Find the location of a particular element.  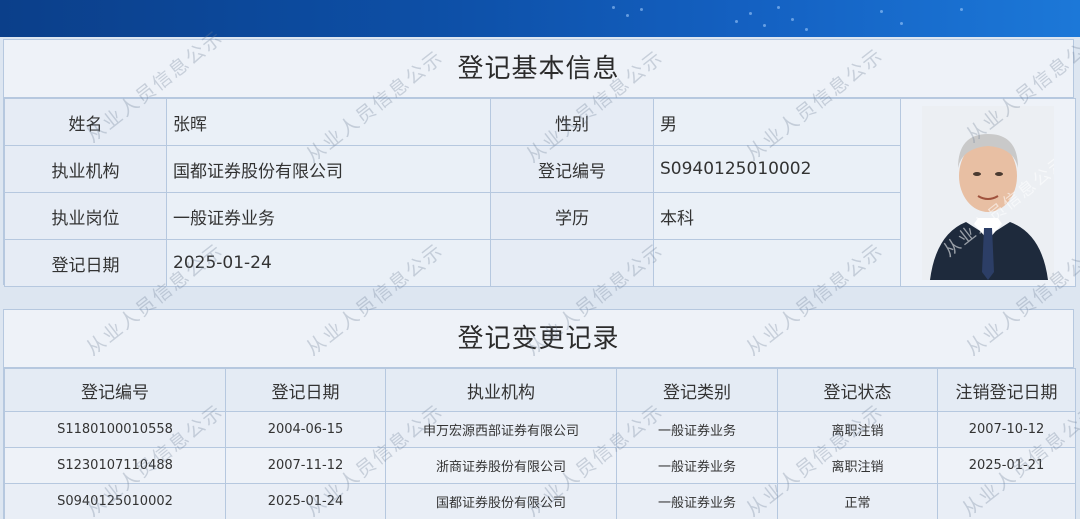

table-header-row: 登记编号 登记日期 执业机构 登记类别 登记状态 注销登记日期 is located at coordinates (540, 390).